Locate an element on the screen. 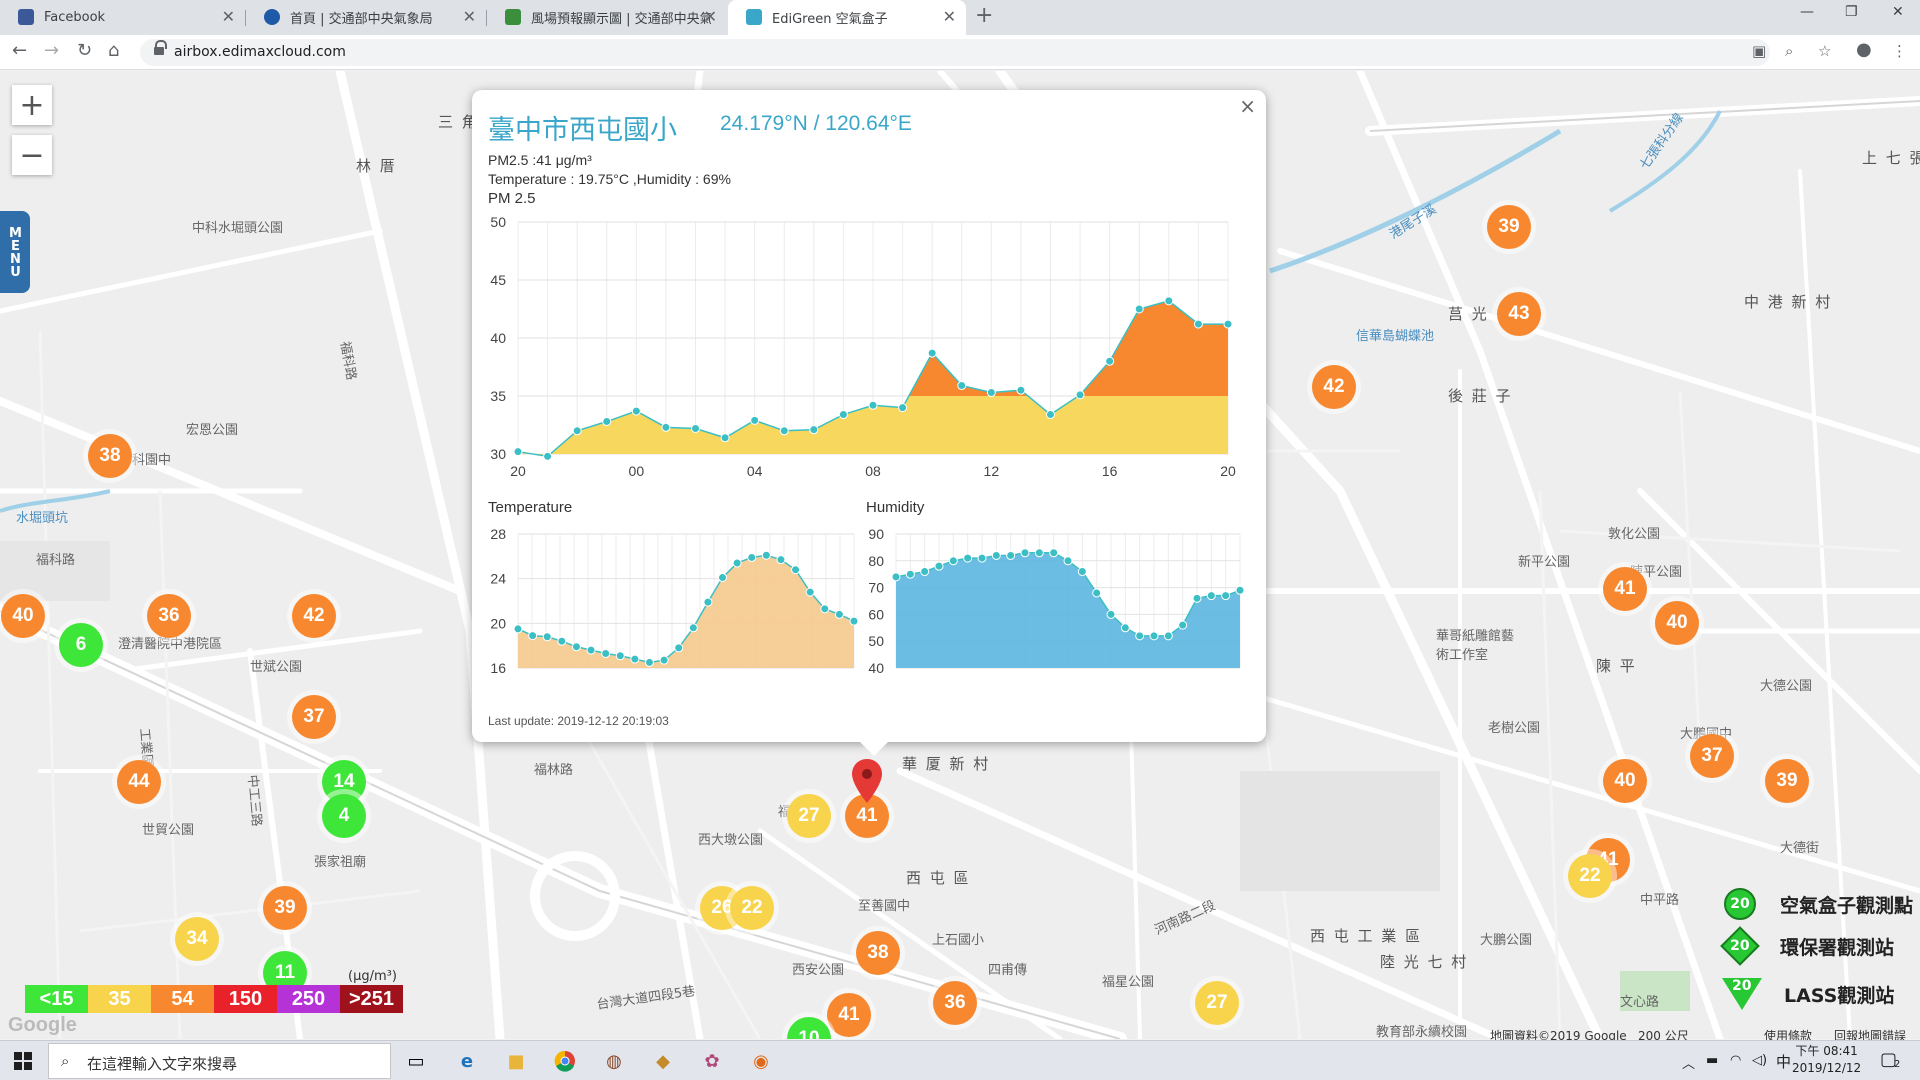 The height and width of the screenshot is (1080, 1920). app-icon: ✿ is located at coordinates (712, 1061).